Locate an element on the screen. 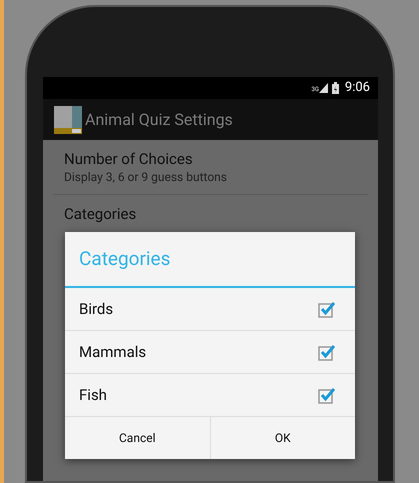 The width and height of the screenshot is (419, 483). app-icon is located at coordinates (68, 120).